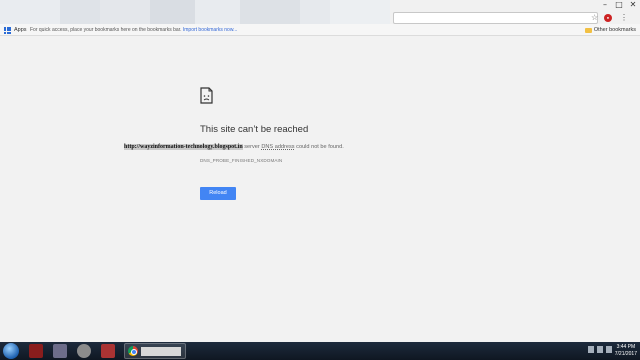 The image size is (640, 360). Describe the element at coordinates (626, 347) in the screenshot. I see `clock-time: 3:44 PM` at that location.